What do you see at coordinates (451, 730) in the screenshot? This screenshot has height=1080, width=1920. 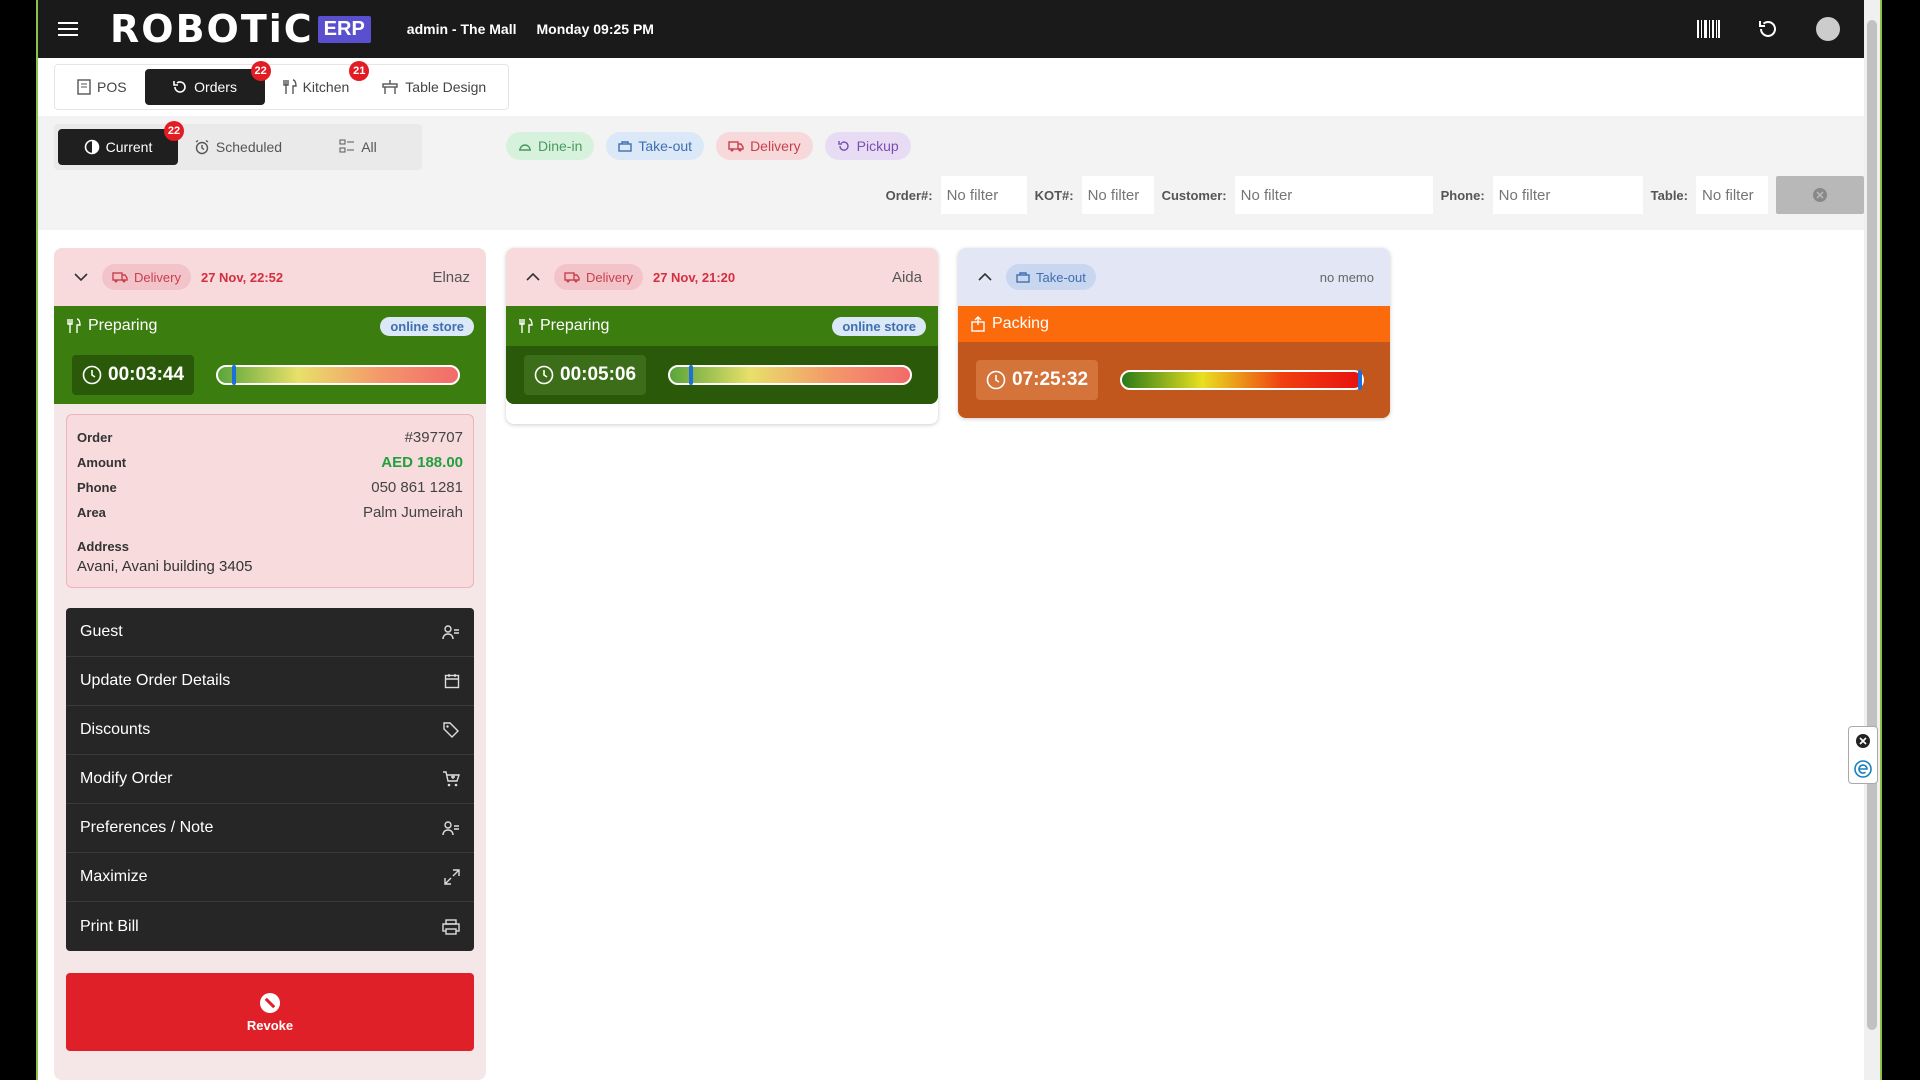 I see `tag-icon` at bounding box center [451, 730].